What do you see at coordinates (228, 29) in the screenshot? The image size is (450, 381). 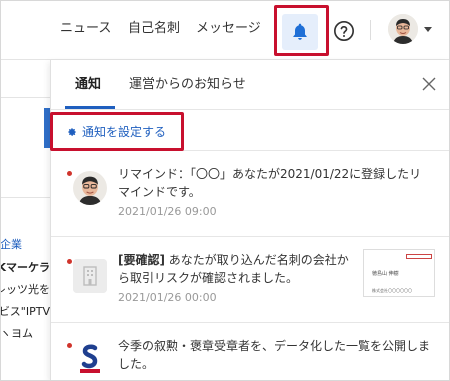 I see `nav-link-messages: メッセージ` at bounding box center [228, 29].